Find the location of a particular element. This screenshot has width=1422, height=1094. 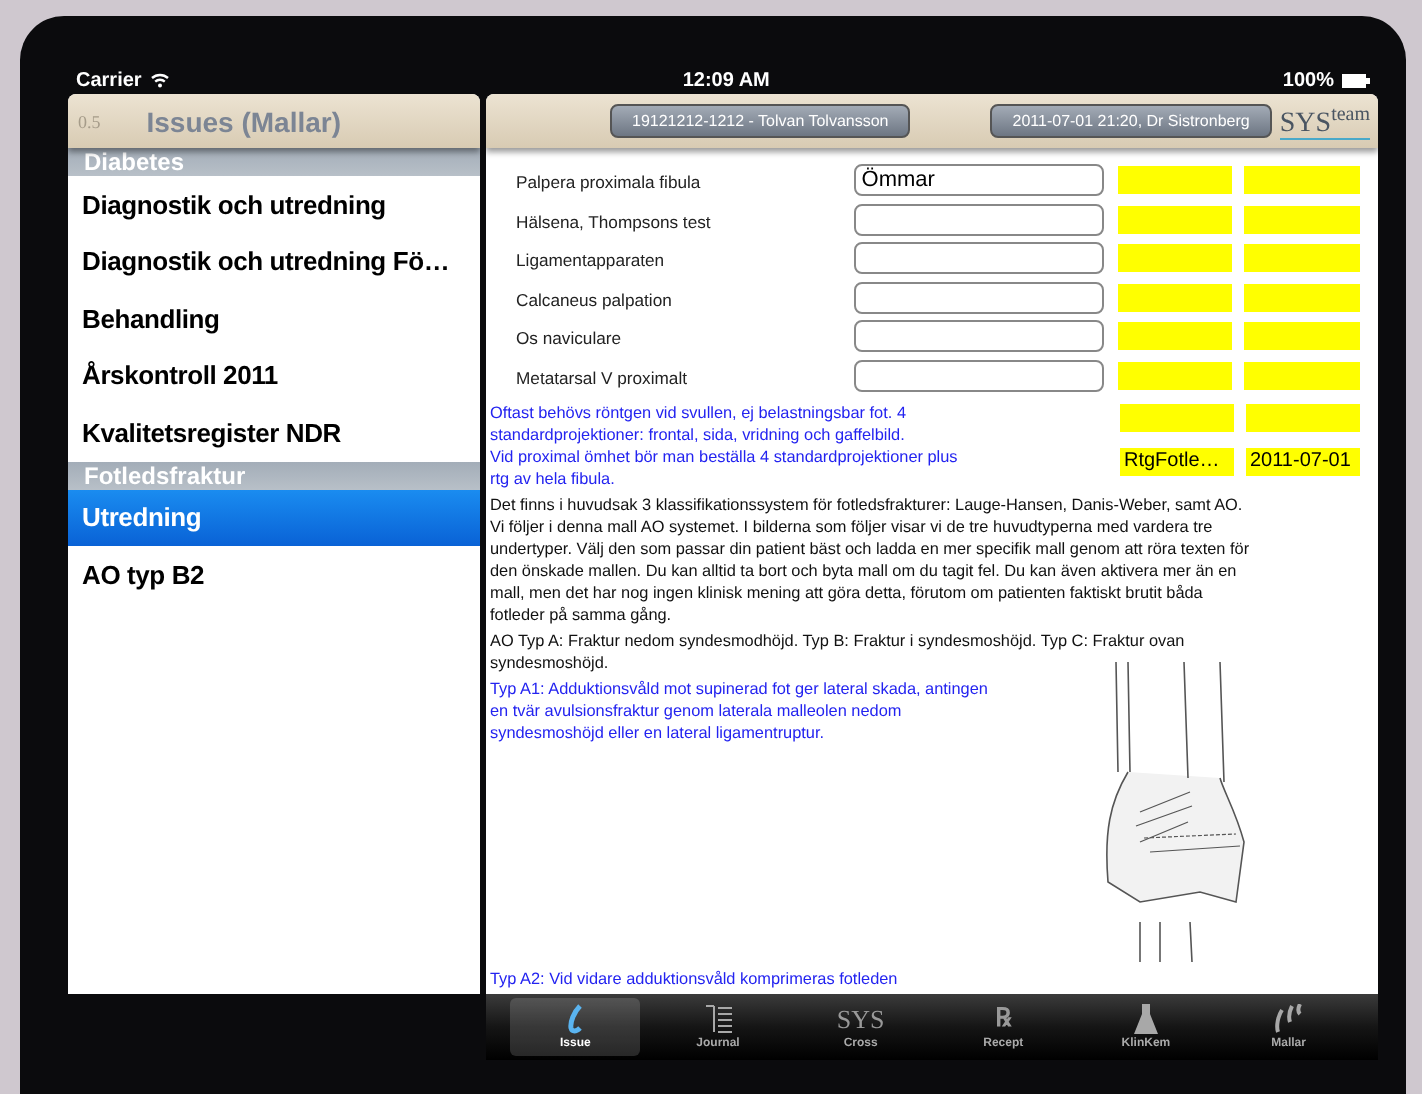

field-label: Hälsena, Thompsons test is located at coordinates (613, 222).